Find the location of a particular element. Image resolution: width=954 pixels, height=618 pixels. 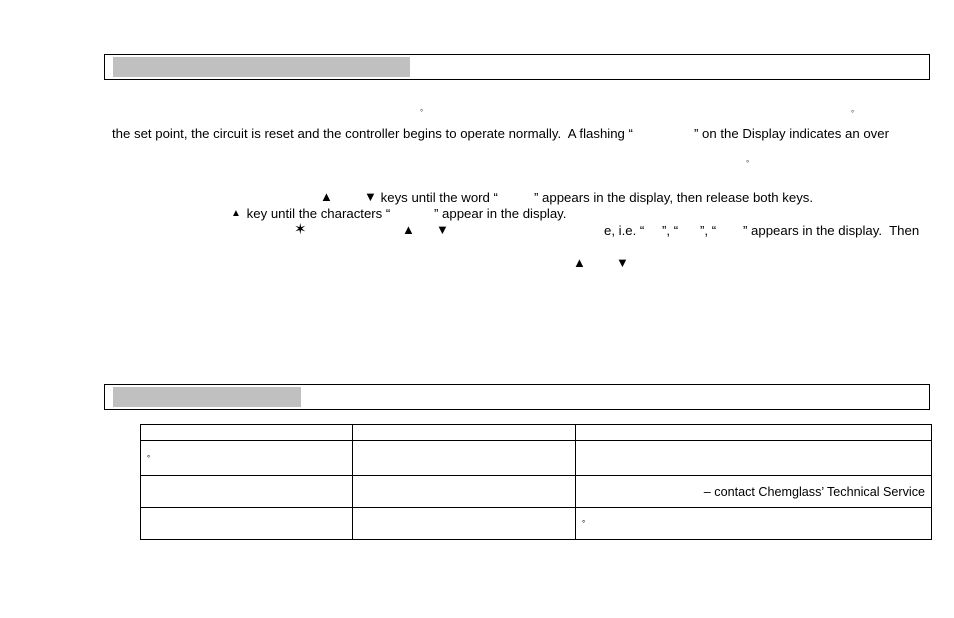

section-header-troubleshooting is located at coordinates (517, 397).